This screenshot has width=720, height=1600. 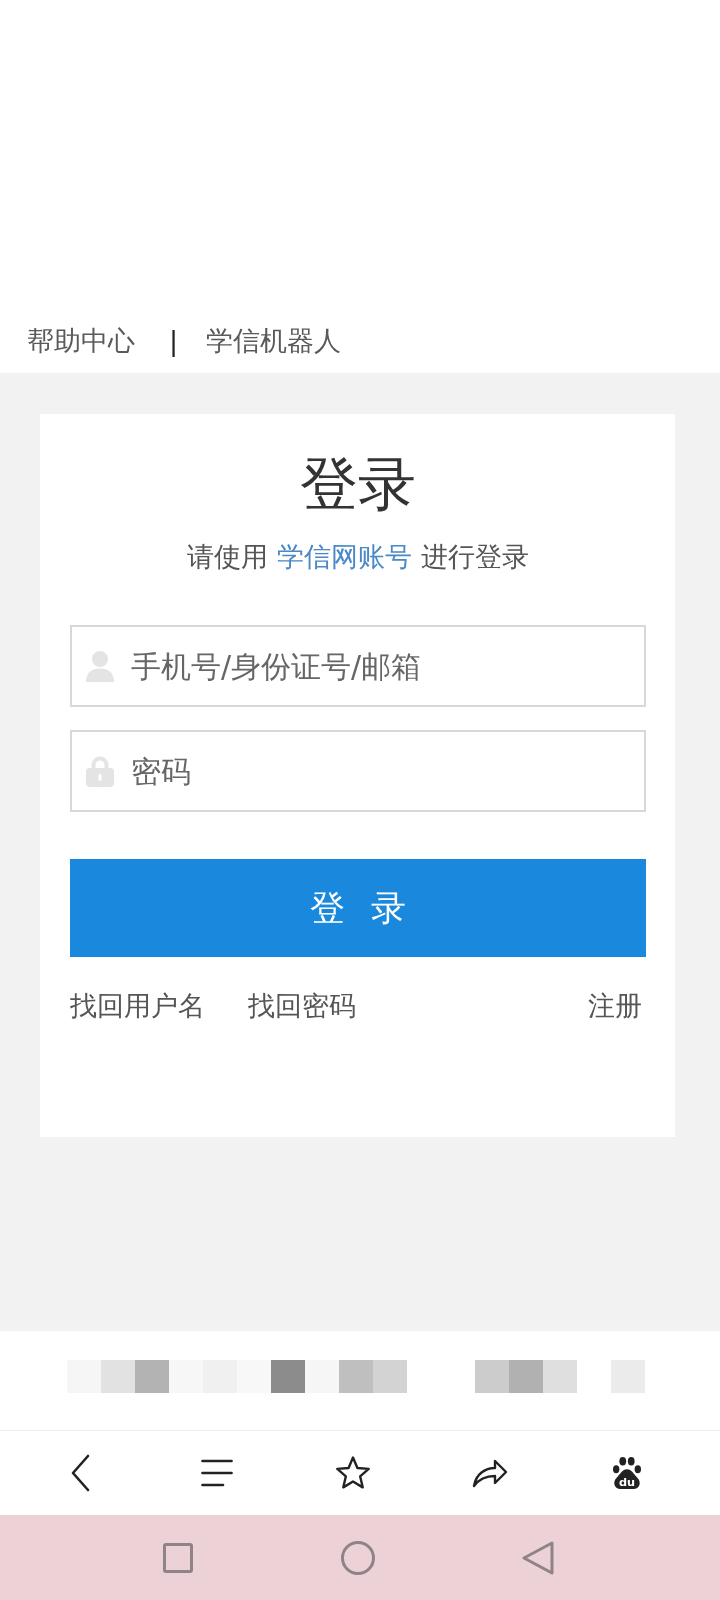 I want to click on login-button: 登 录, so click(x=358, y=908).